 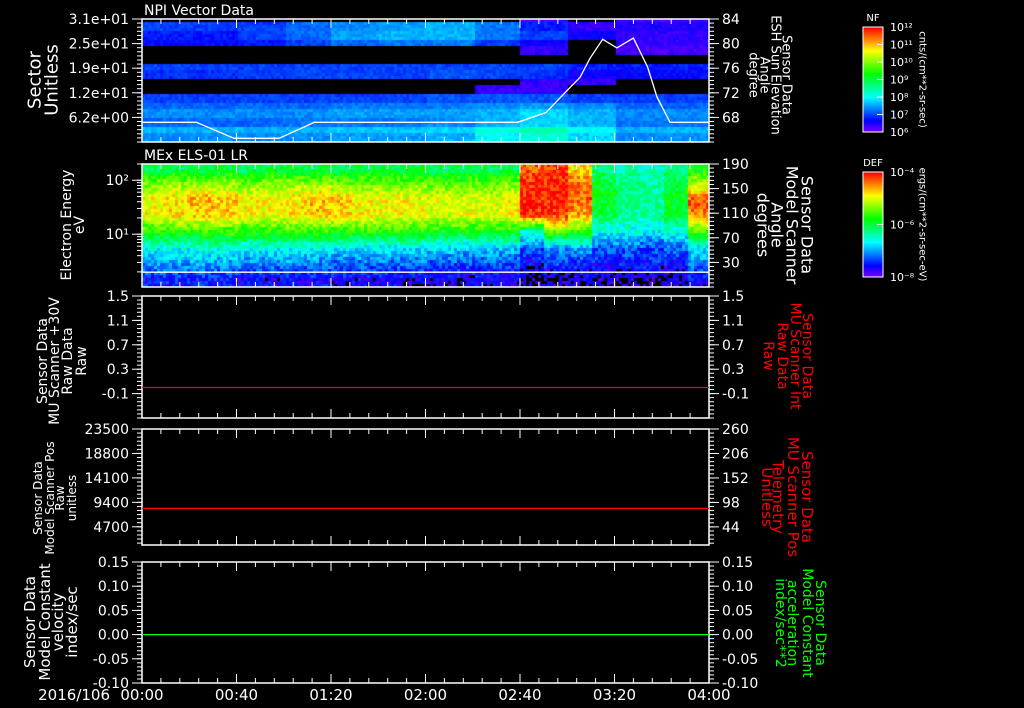 I want to click on y-tick-label: 206, so click(x=735, y=454).